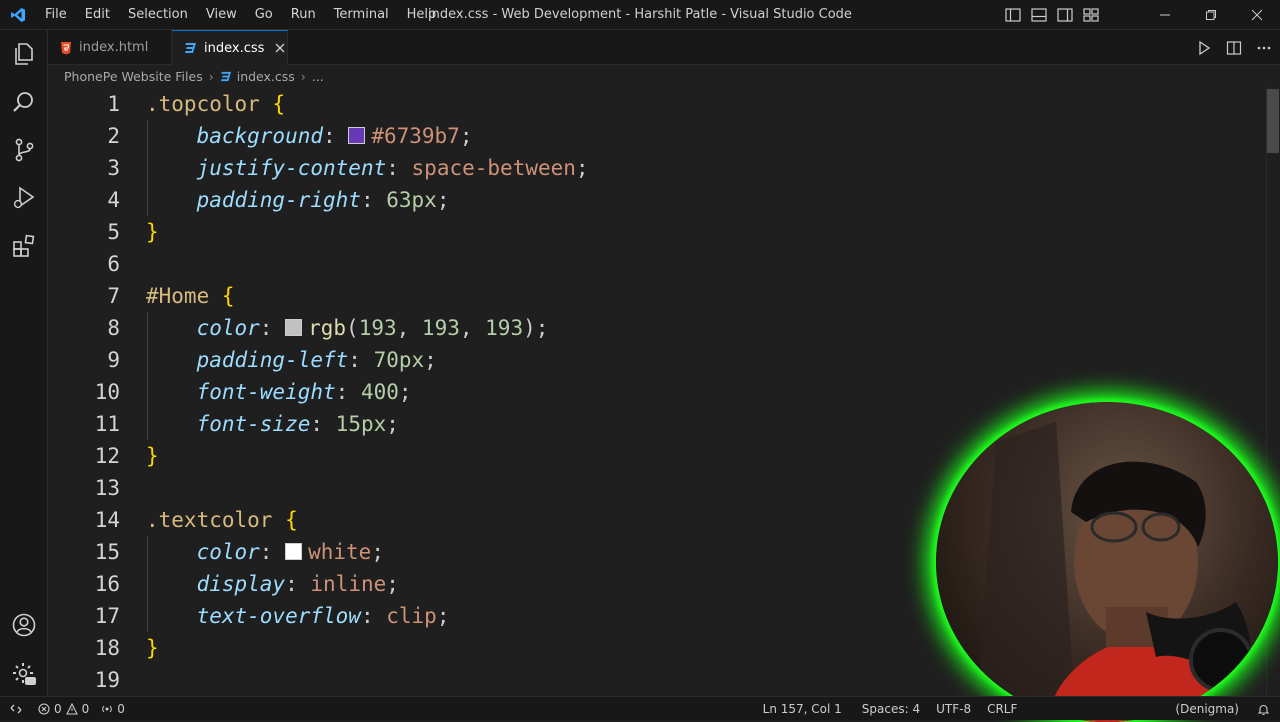 This screenshot has height=722, width=1280. What do you see at coordinates (113, 104) in the screenshot?
I see `line-number: 1` at bounding box center [113, 104].